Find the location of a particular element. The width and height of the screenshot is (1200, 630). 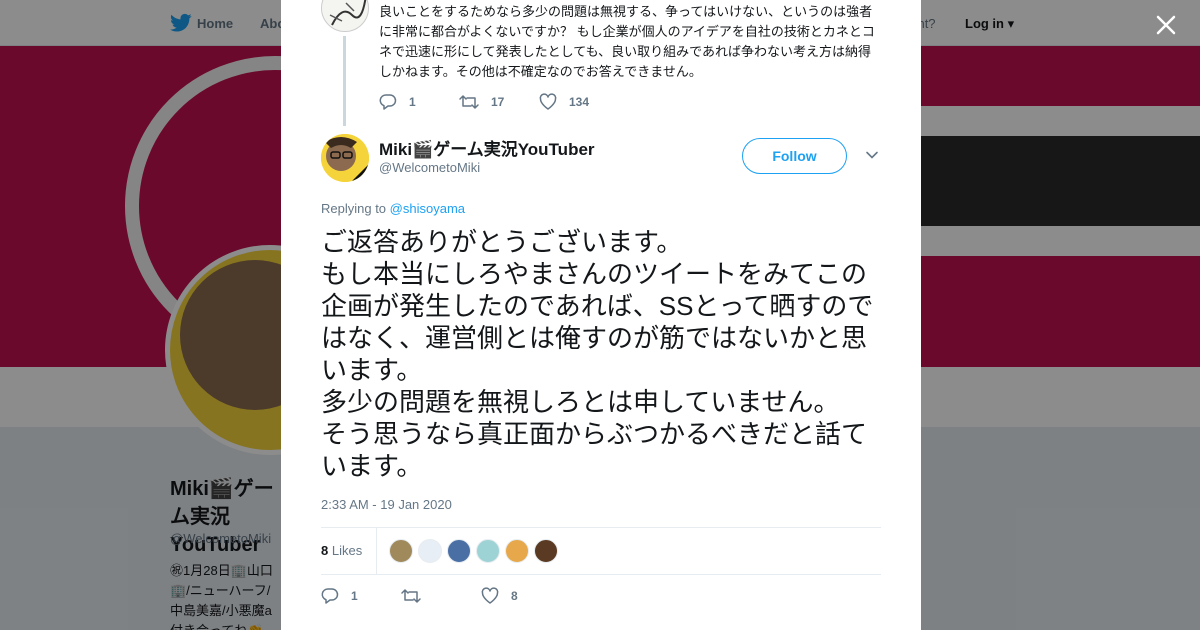

follow-button: Follow is located at coordinates (794, 156).